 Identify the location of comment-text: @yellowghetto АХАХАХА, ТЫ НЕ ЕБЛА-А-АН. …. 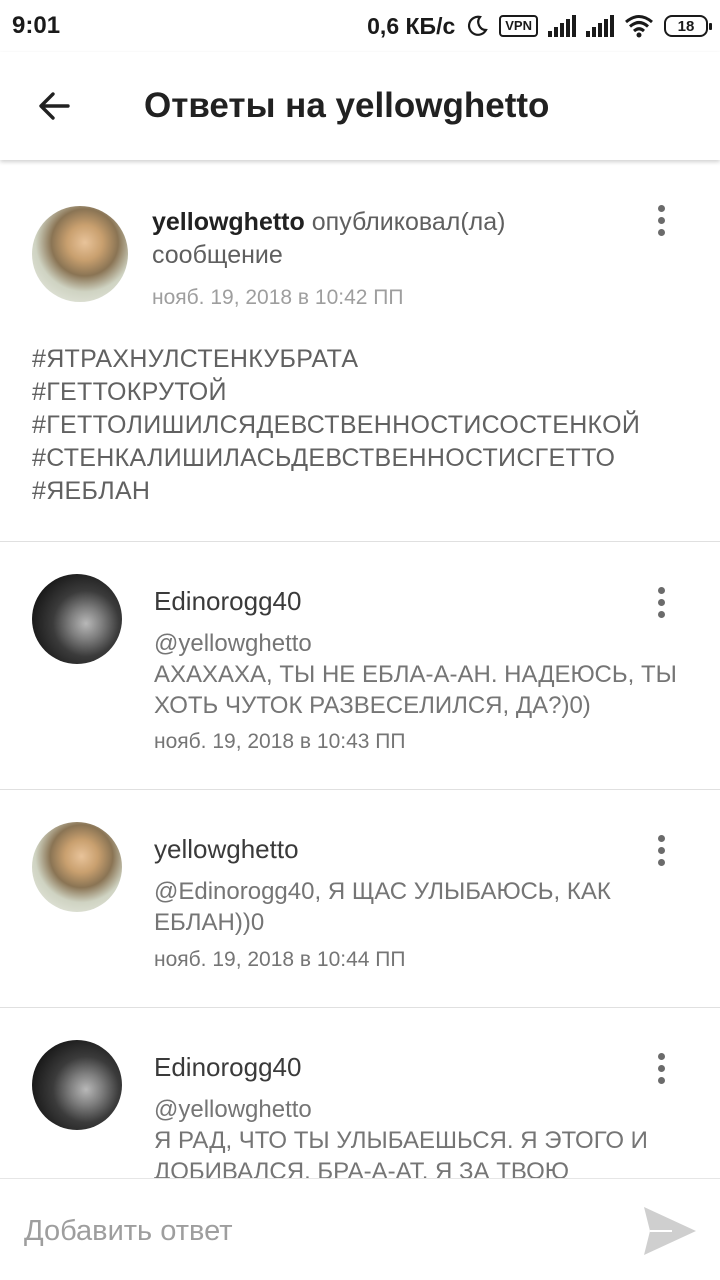
(415, 674).